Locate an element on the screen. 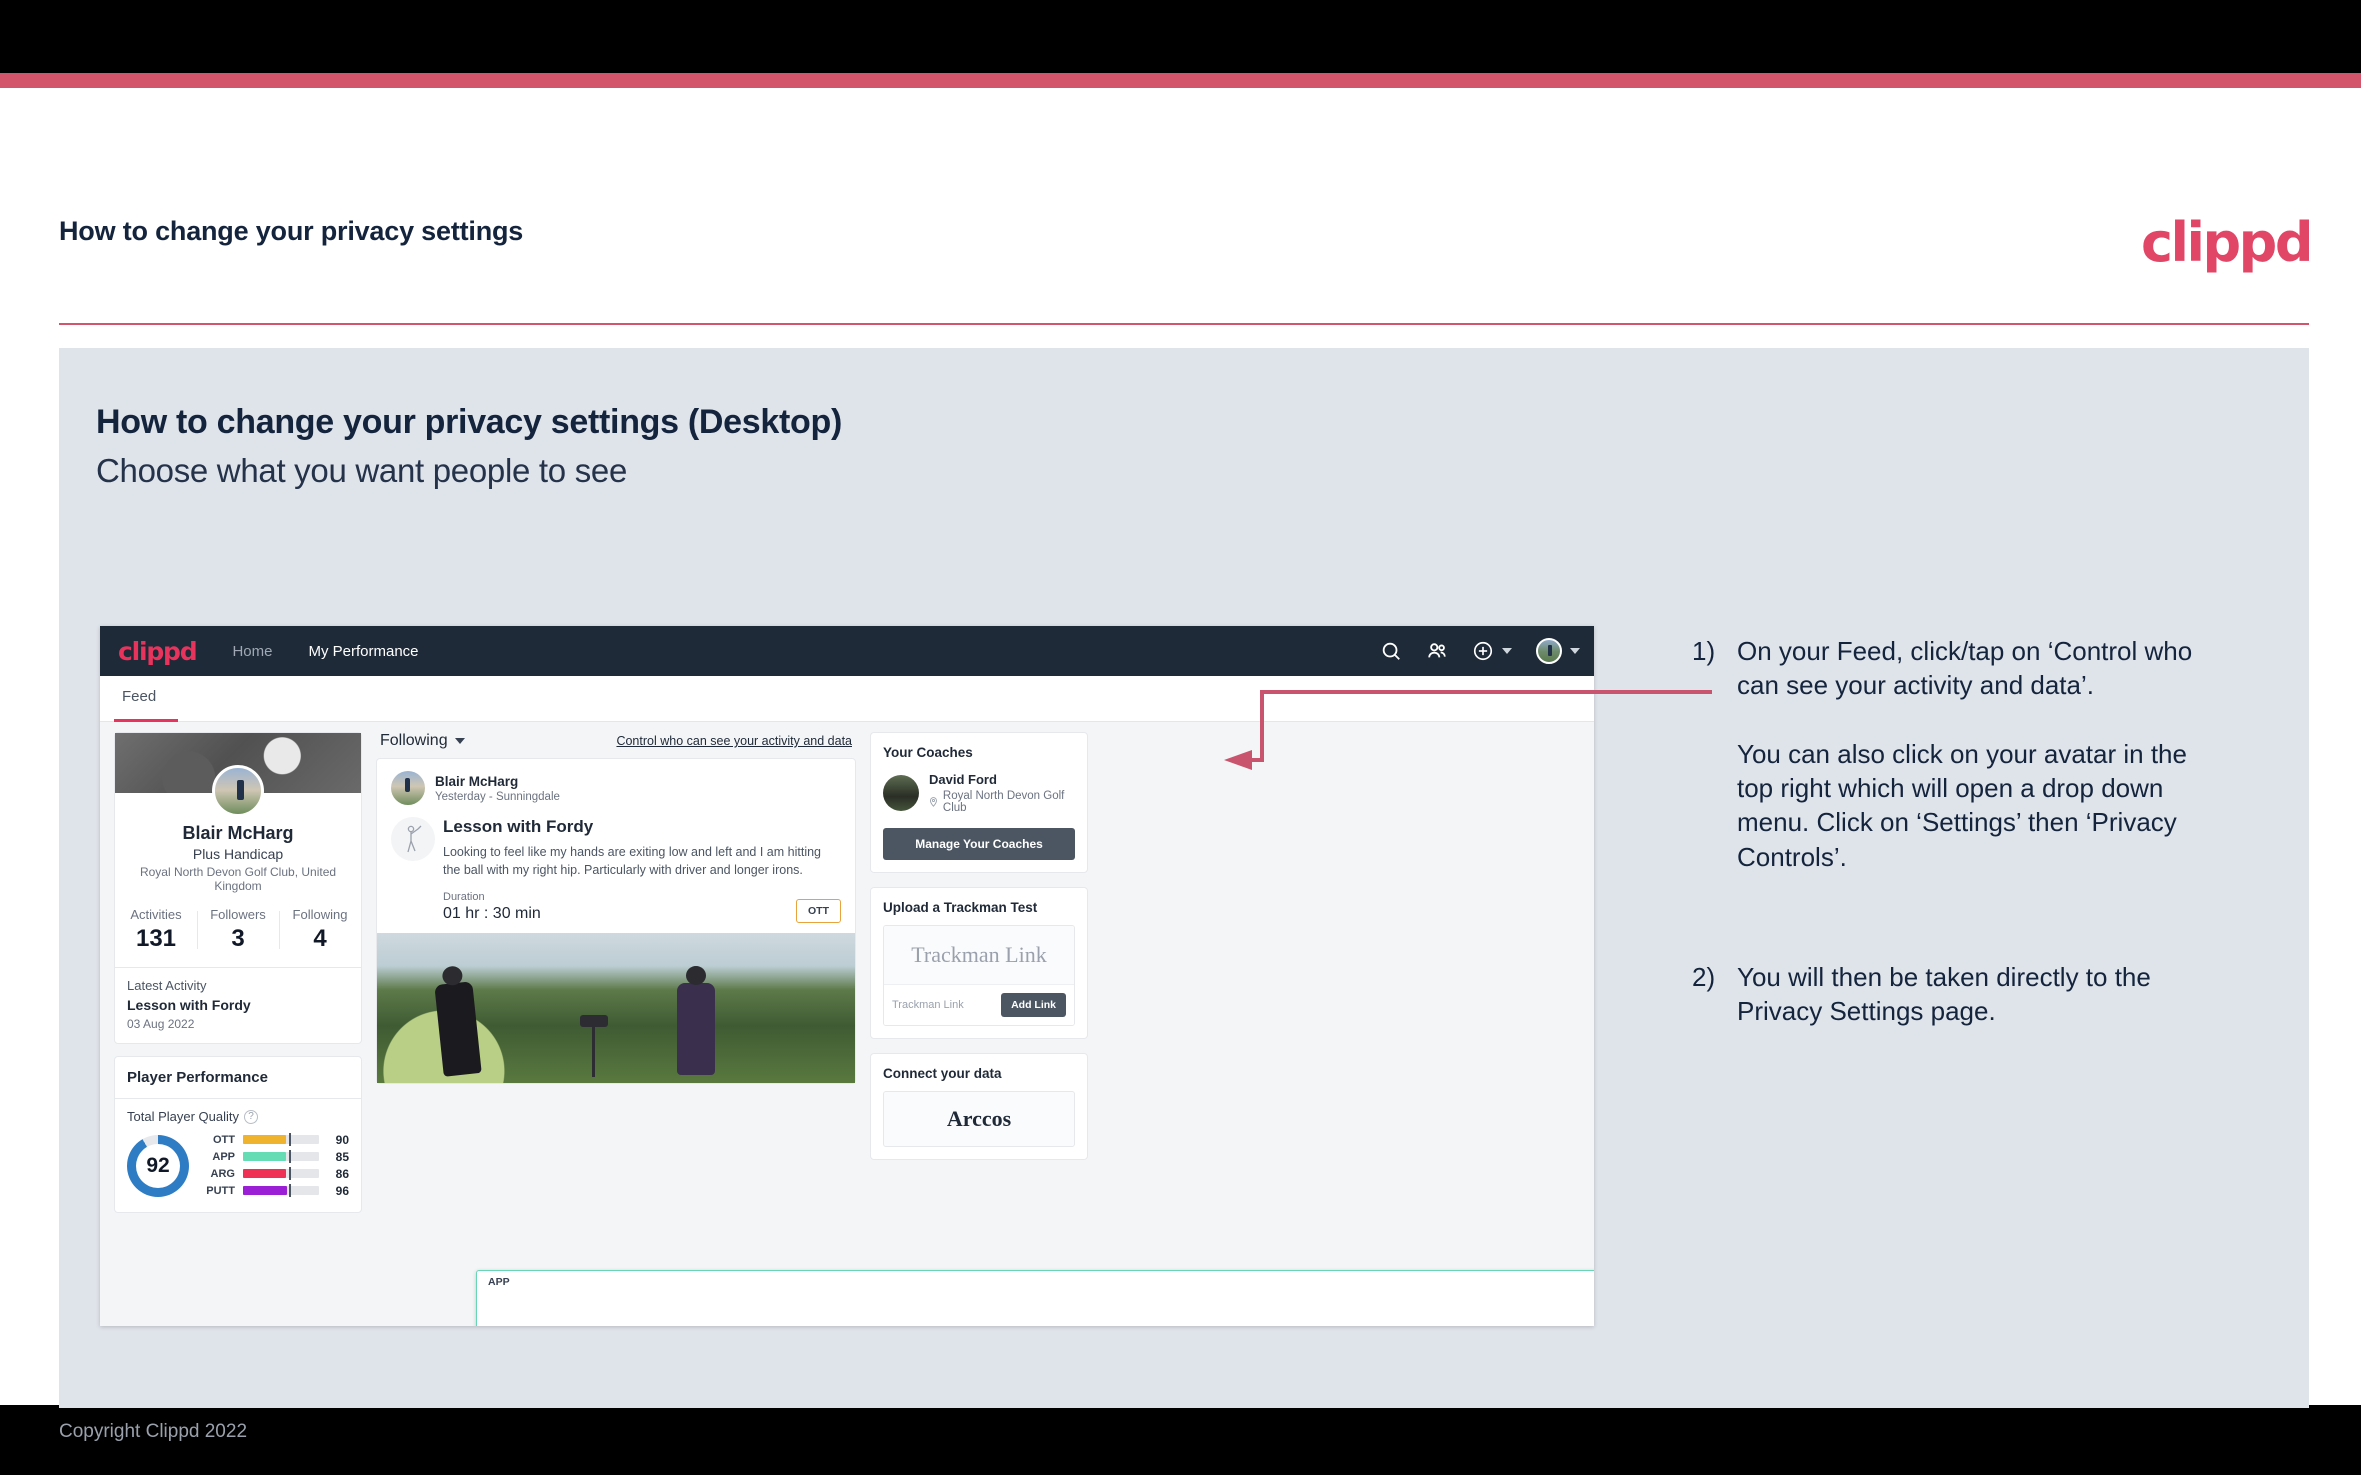 This screenshot has height=1475, width=2361. help-icon: ? is located at coordinates (251, 1116).